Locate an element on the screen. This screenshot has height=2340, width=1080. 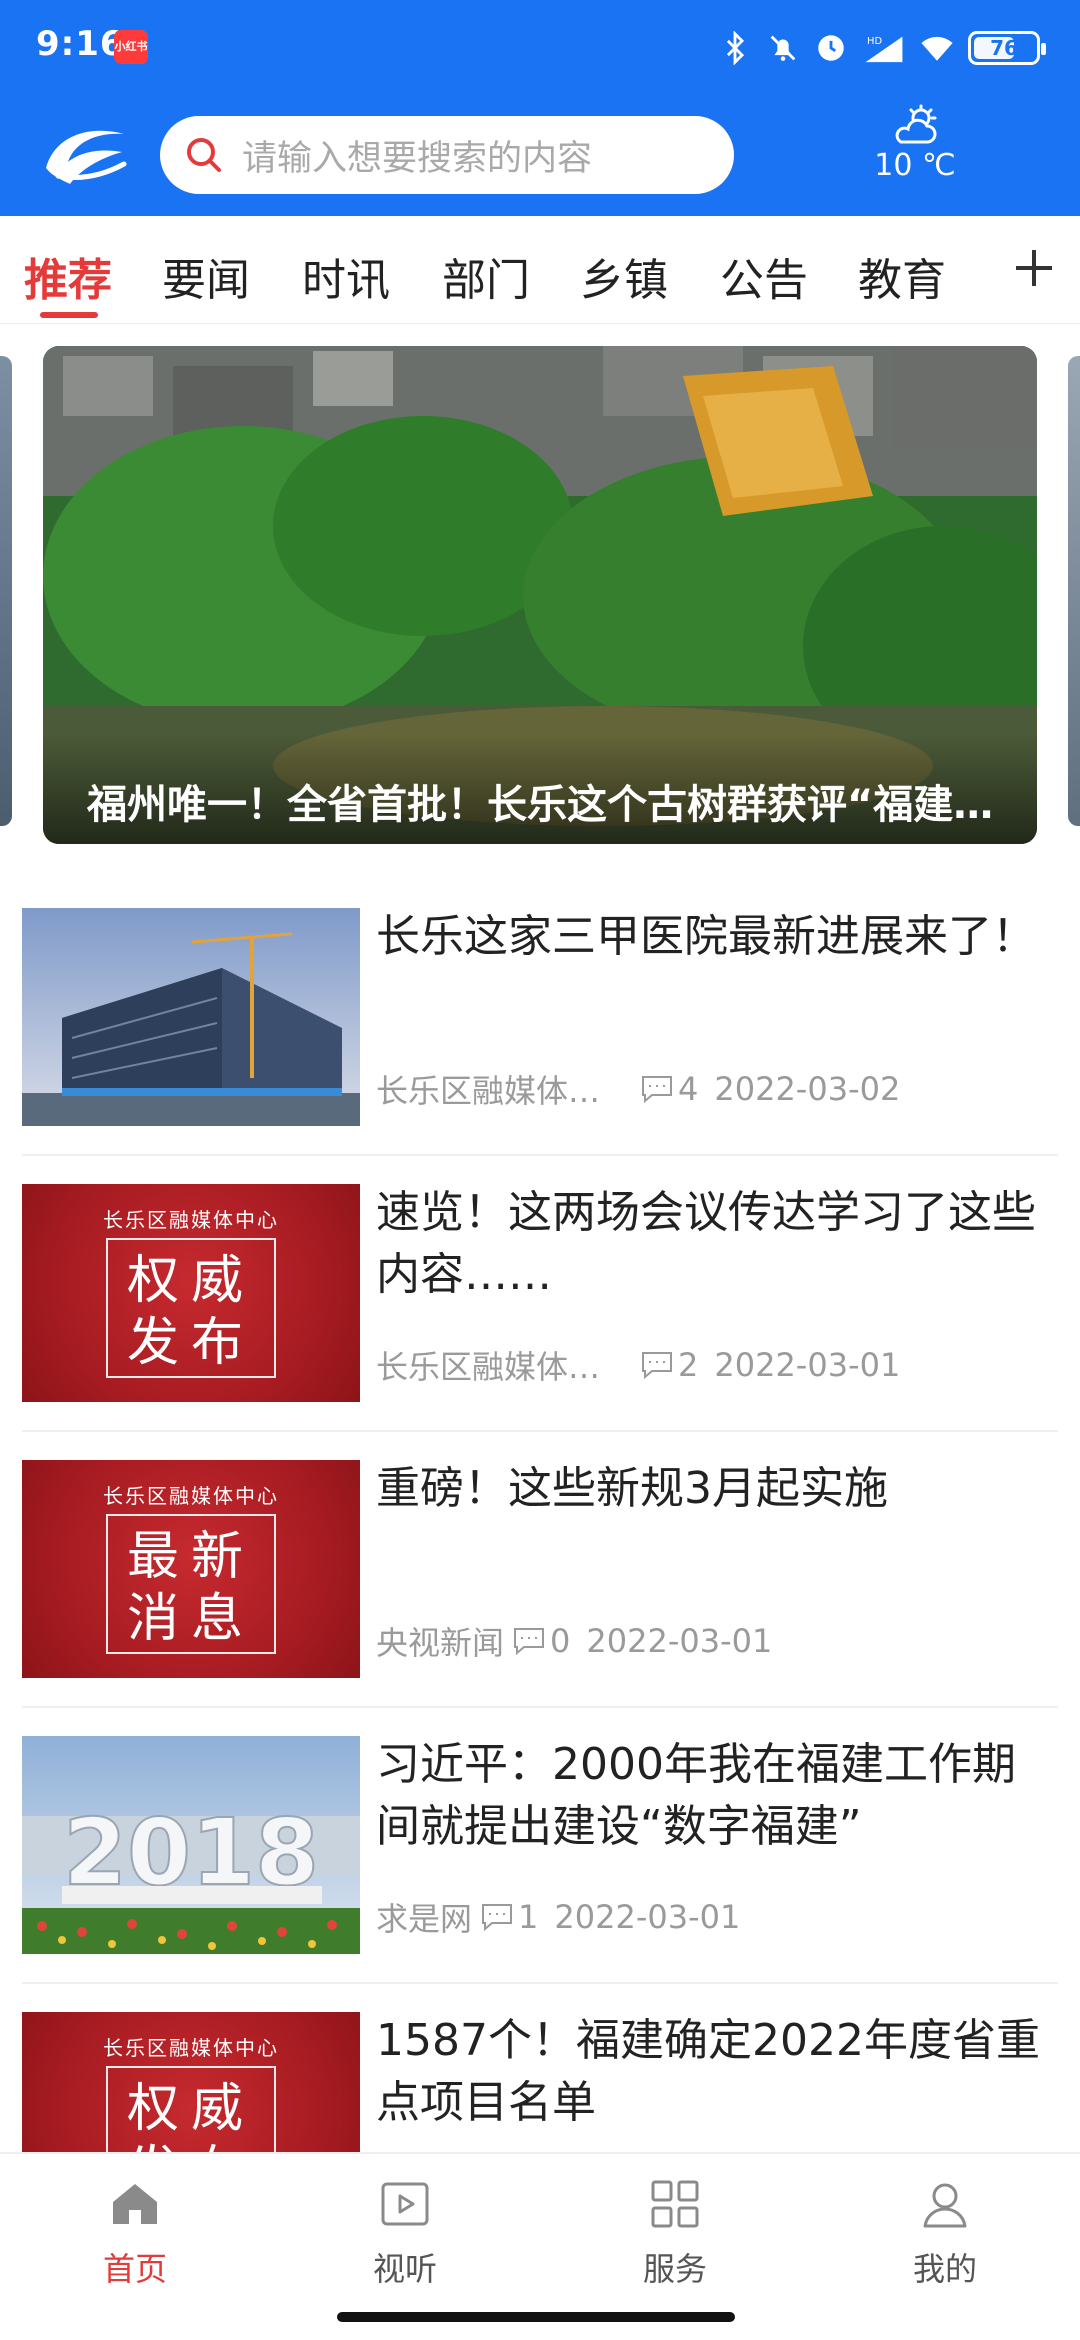
nav-profile: 我的 is located at coordinates (945, 2233).